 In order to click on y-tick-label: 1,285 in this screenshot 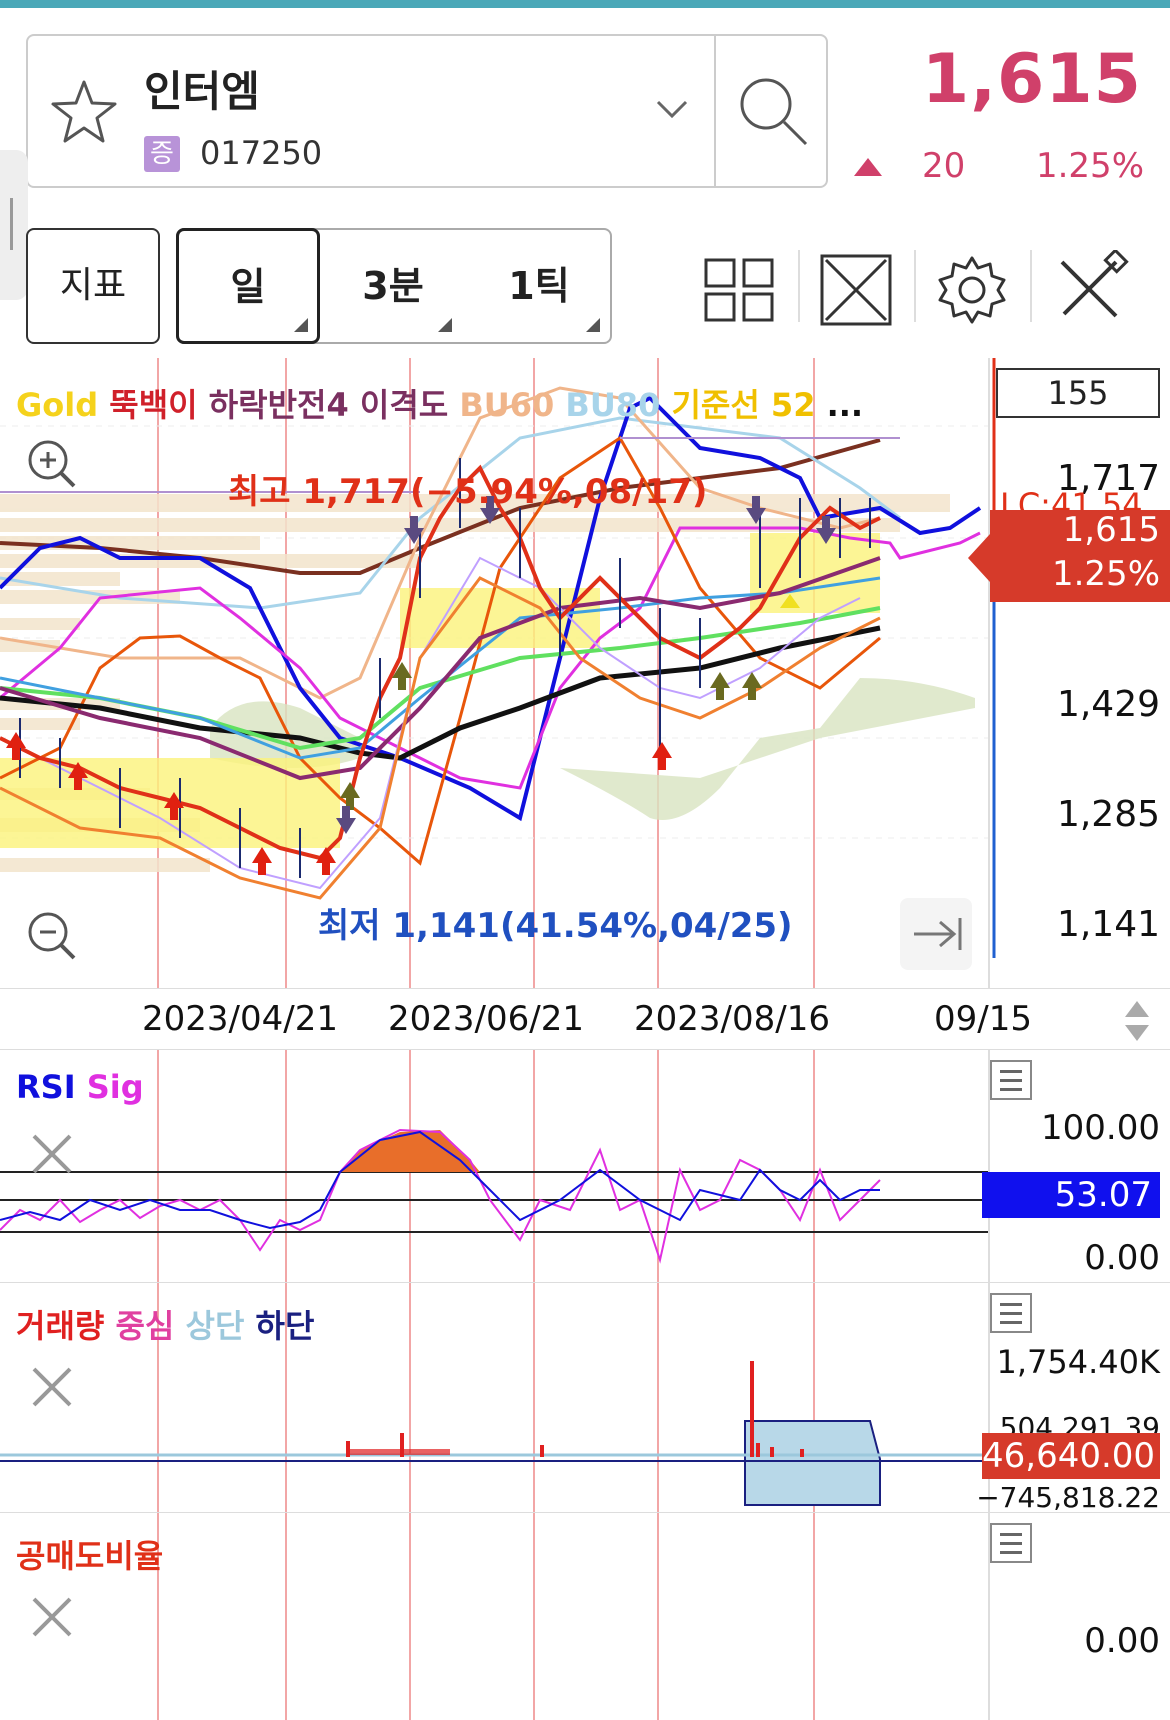, I will do `click(1108, 814)`.